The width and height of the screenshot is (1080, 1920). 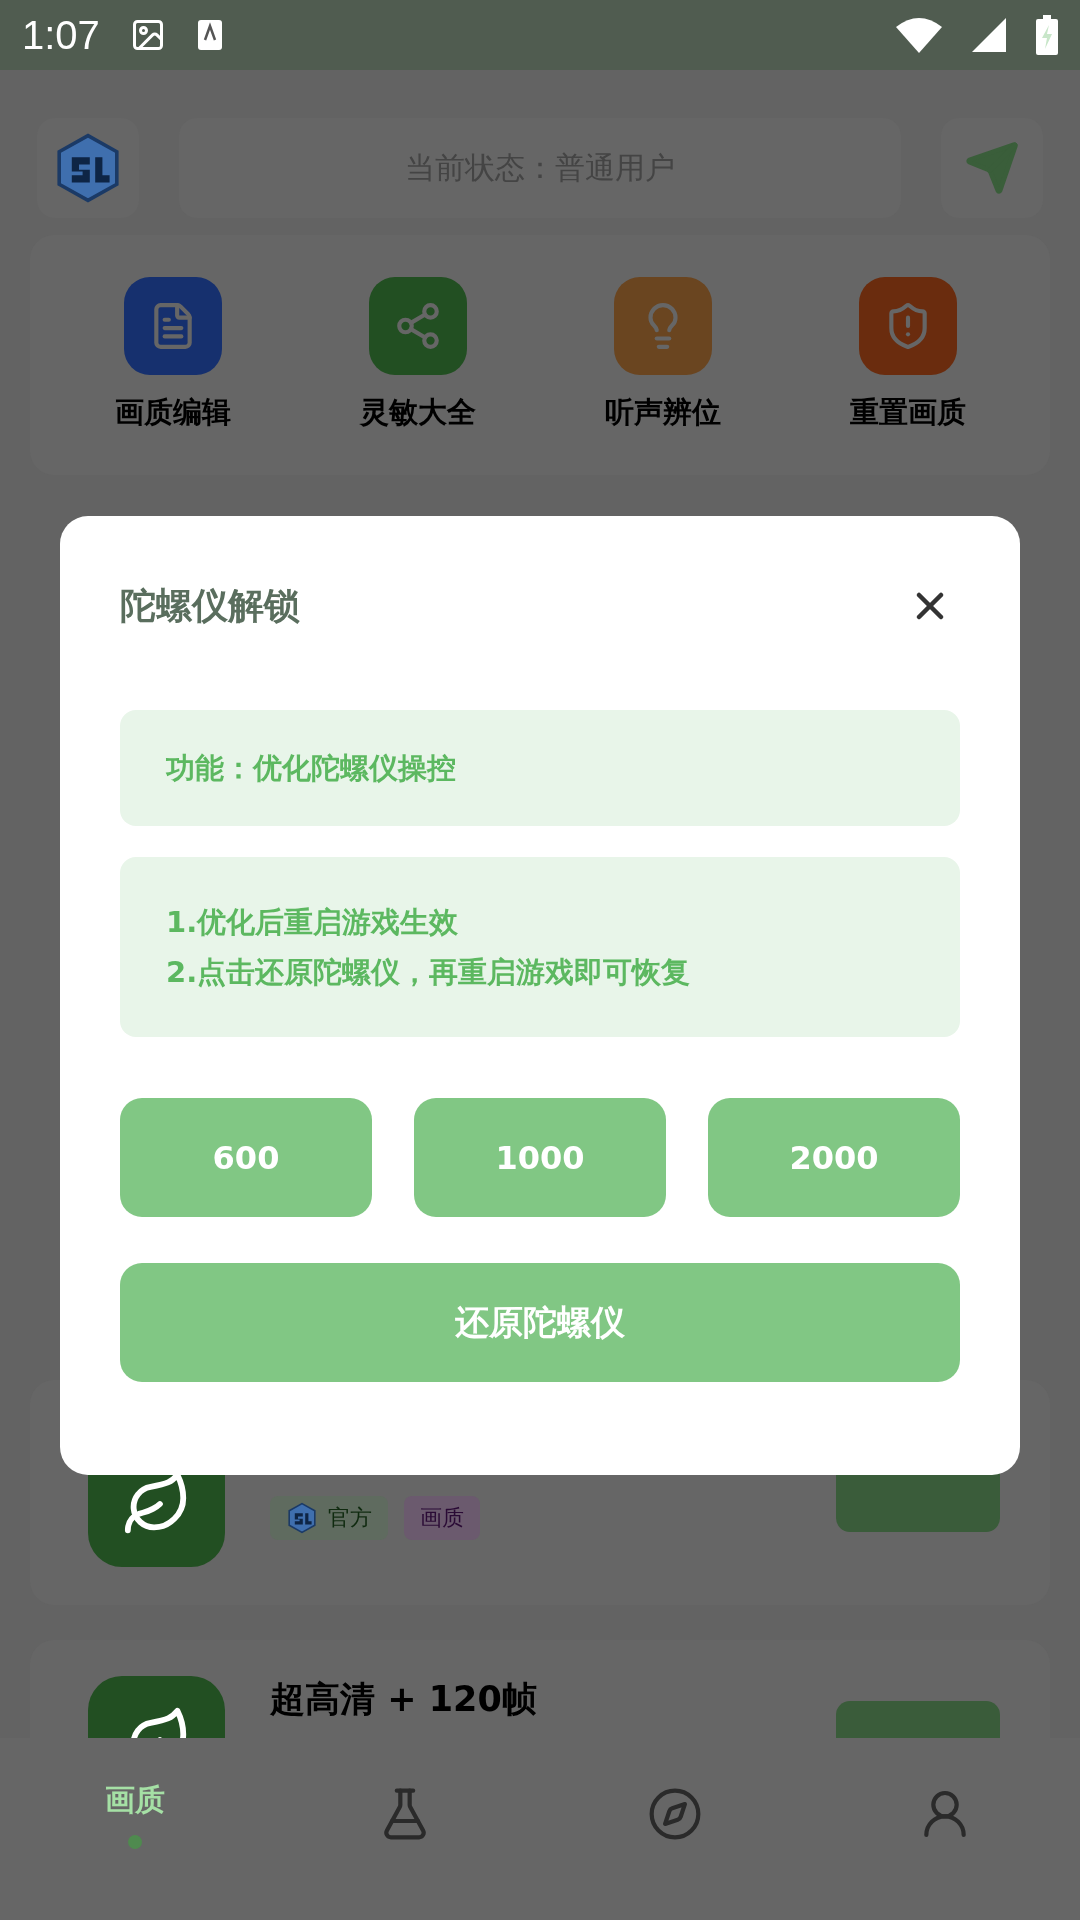 What do you see at coordinates (540, 1157) in the screenshot?
I see `option-button: 1000` at bounding box center [540, 1157].